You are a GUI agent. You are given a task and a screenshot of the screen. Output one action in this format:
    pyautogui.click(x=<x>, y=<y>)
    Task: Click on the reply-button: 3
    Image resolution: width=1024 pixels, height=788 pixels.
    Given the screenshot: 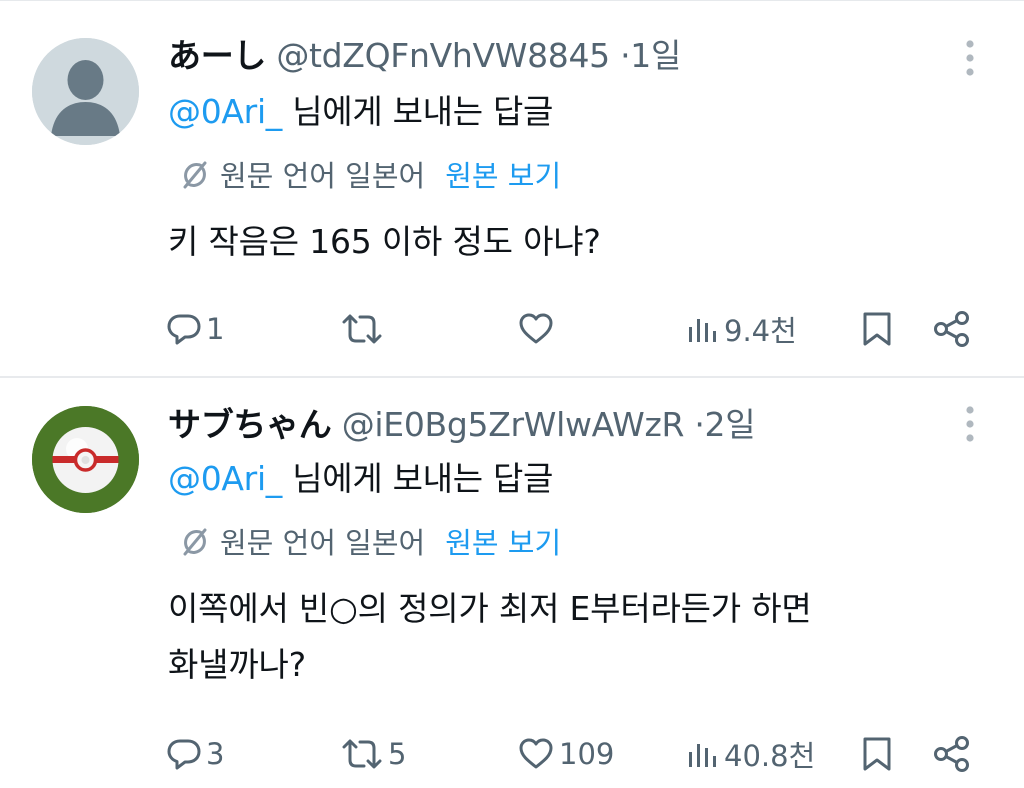 What is the action you would take?
    pyautogui.click(x=195, y=754)
    